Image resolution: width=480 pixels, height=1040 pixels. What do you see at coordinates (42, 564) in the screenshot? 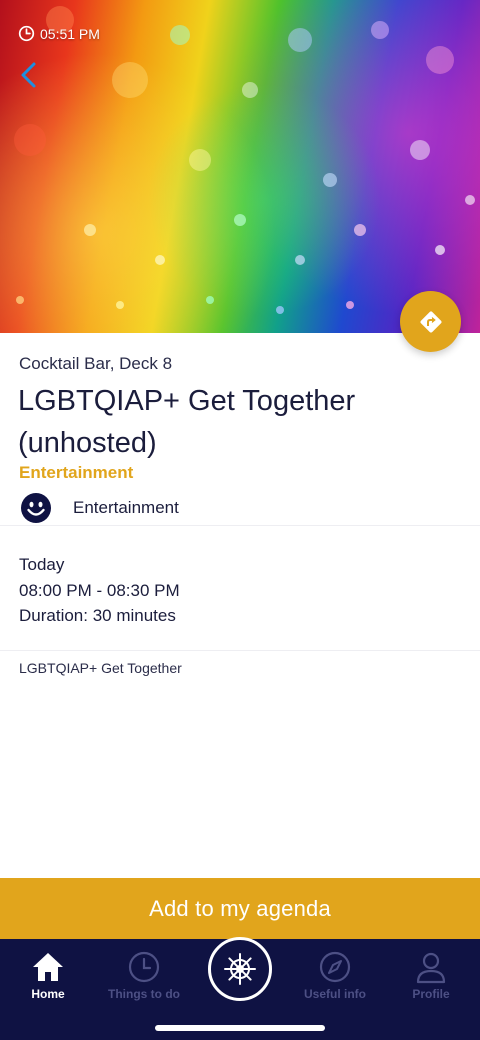
I see `event-day: Today` at bounding box center [42, 564].